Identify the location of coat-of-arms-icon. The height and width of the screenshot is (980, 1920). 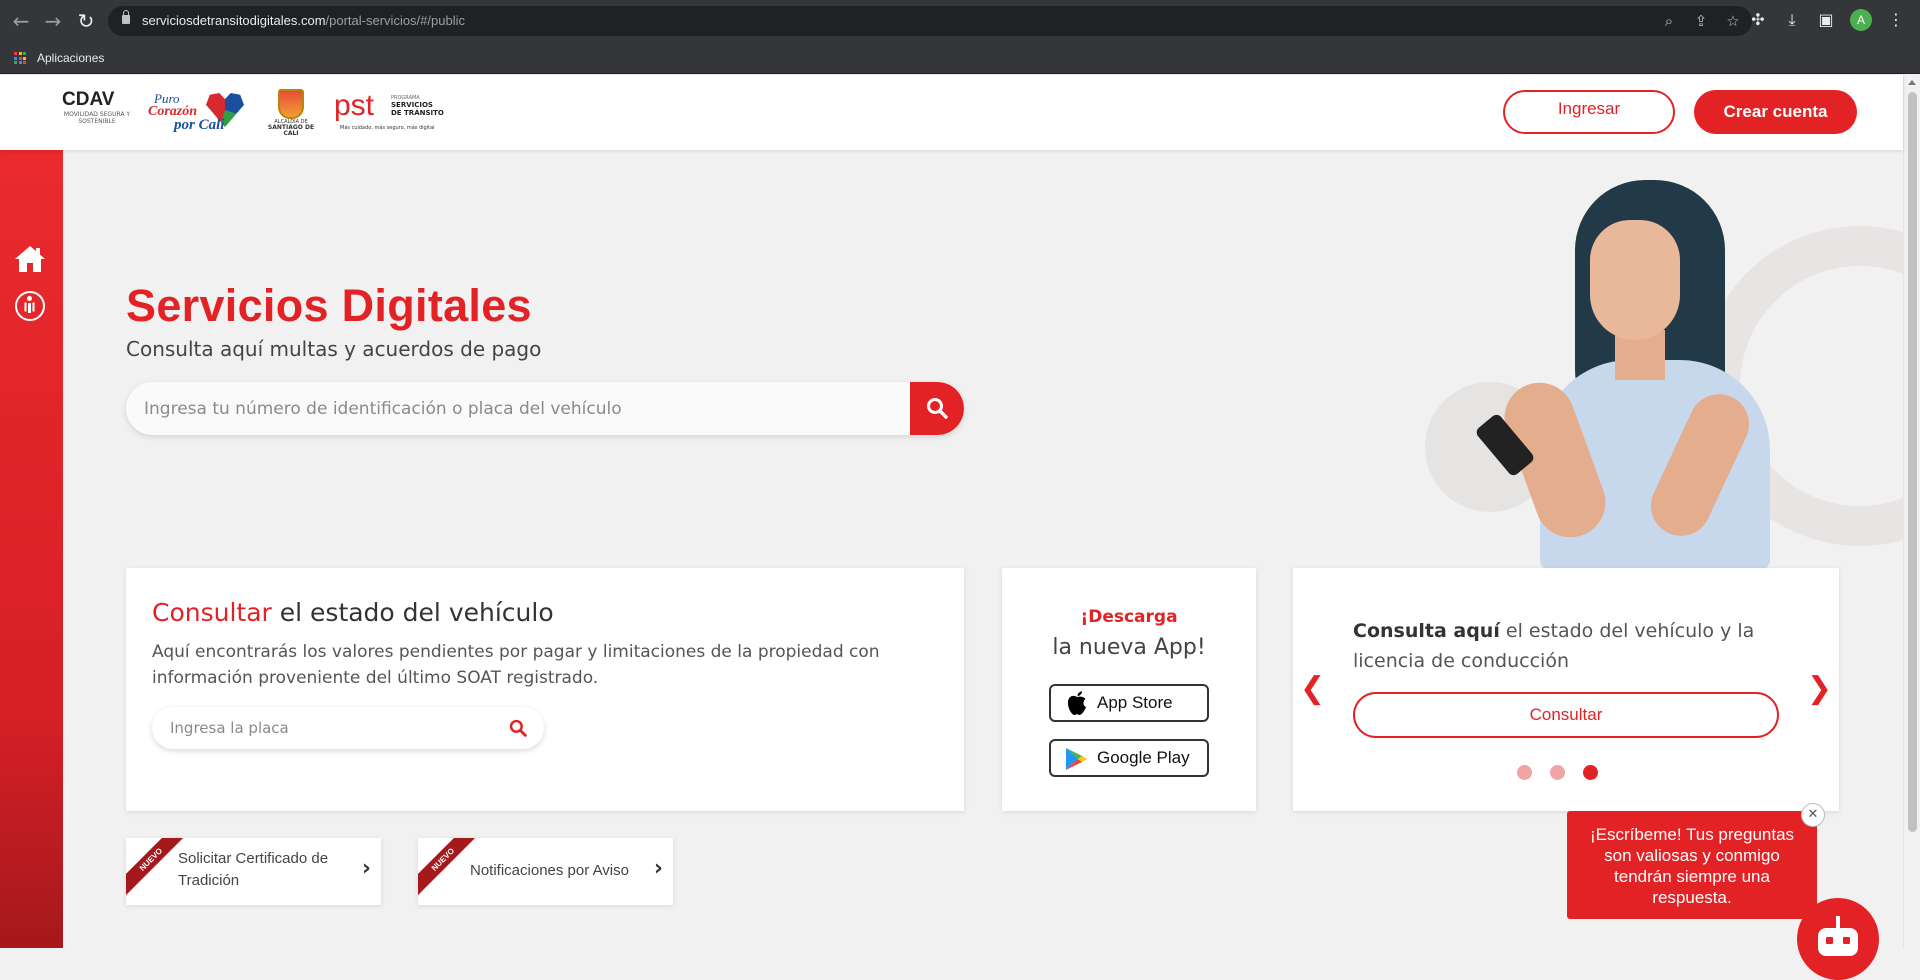
(291, 104).